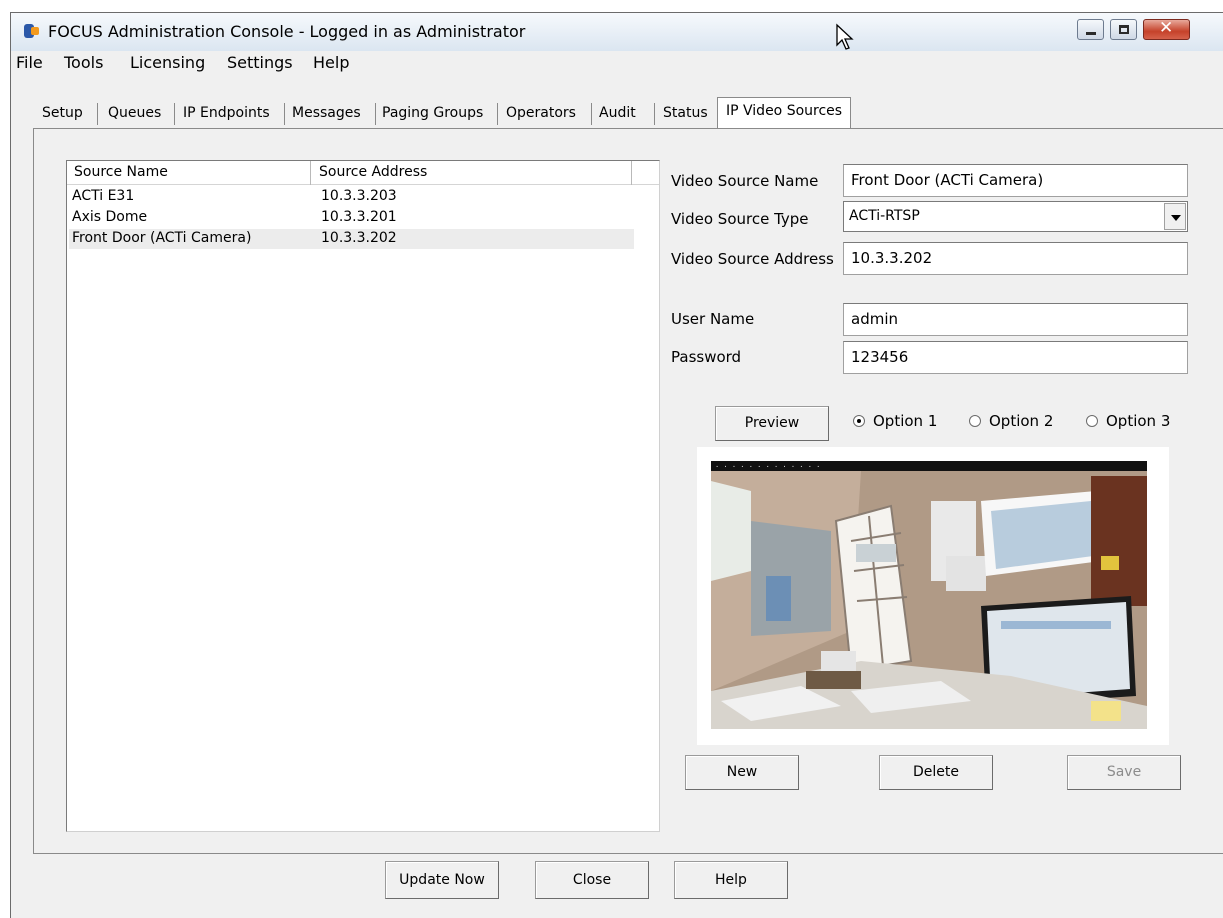 Image resolution: width=1223 pixels, height=918 pixels. Describe the element at coordinates (859, 421) in the screenshot. I see `radio-selected-icon` at that location.